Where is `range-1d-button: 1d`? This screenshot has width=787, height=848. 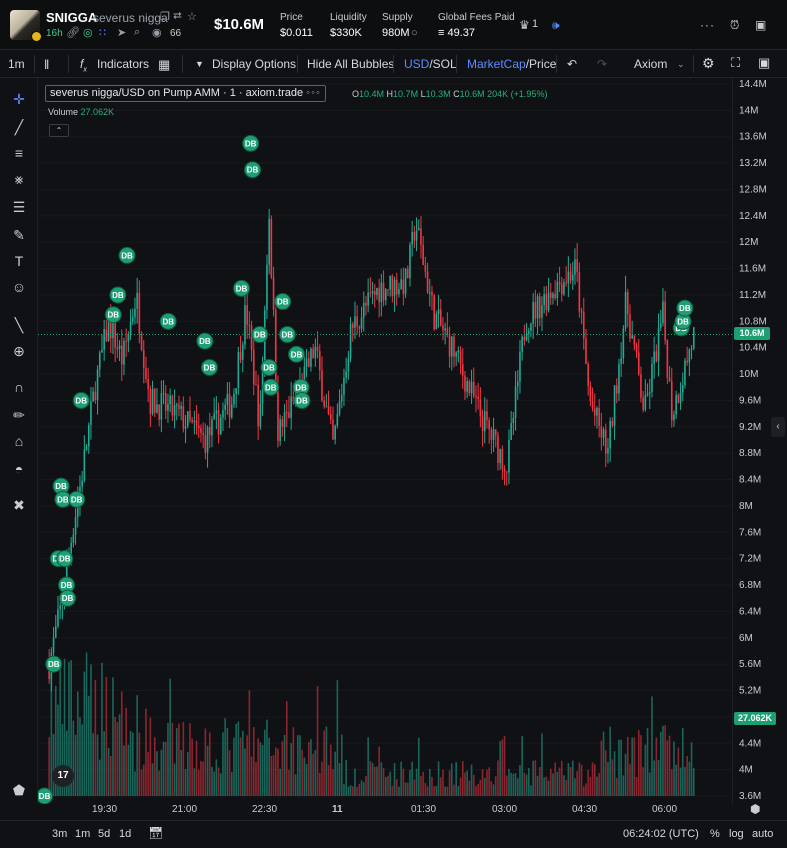
range-1d-button: 1d is located at coordinates (125, 834).